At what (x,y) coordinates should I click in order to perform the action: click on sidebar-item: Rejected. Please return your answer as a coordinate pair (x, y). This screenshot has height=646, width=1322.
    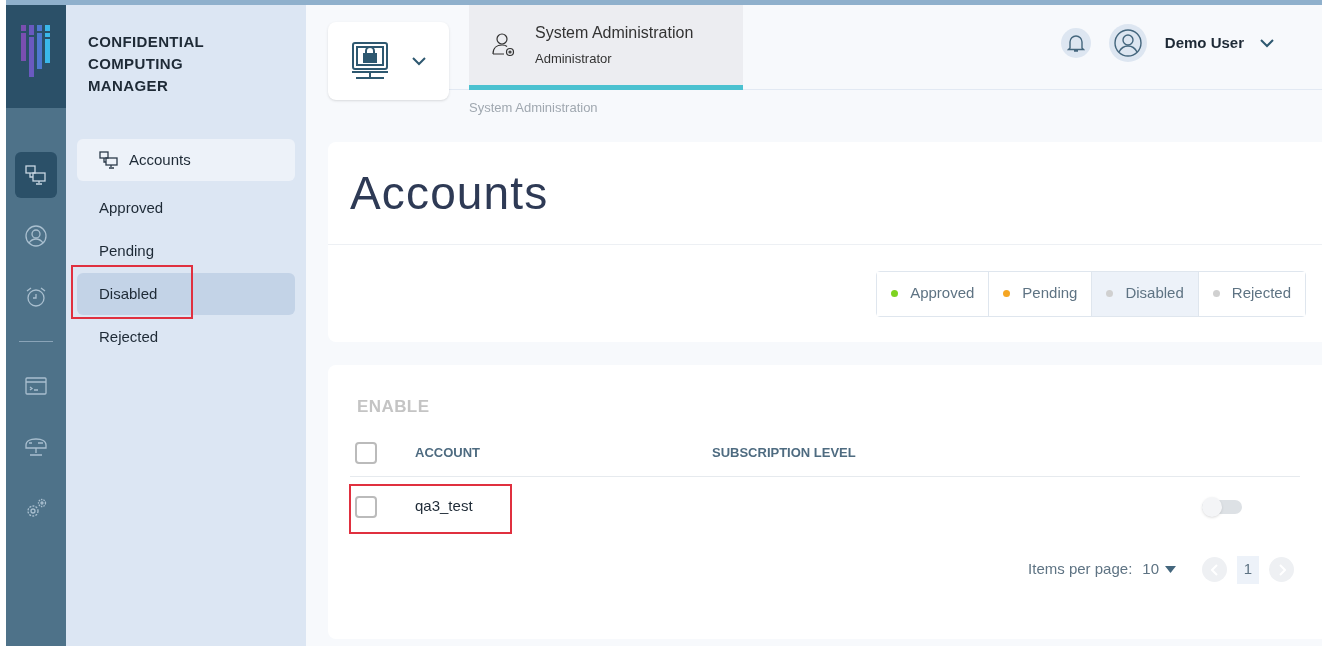
    Looking at the image, I should click on (186, 337).